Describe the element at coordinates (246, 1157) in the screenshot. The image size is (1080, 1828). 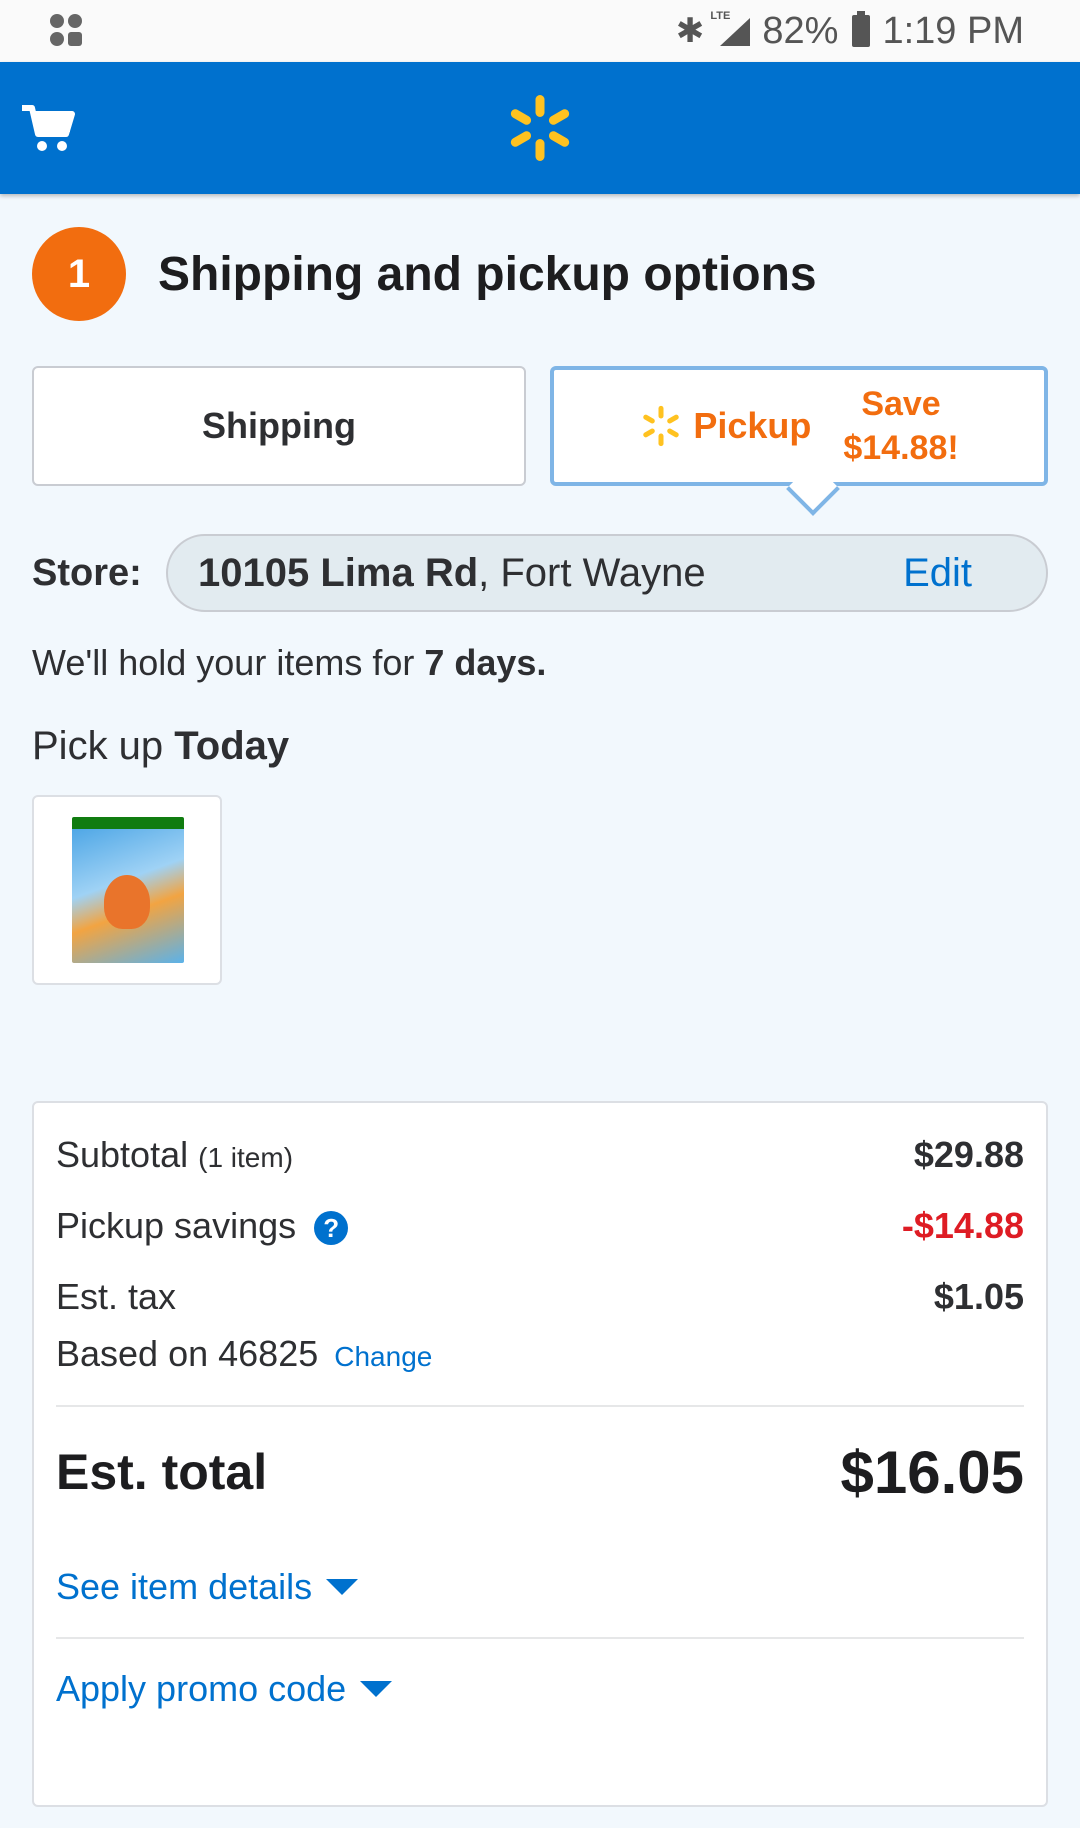
I see `subtotal-count: (1 item)` at that location.